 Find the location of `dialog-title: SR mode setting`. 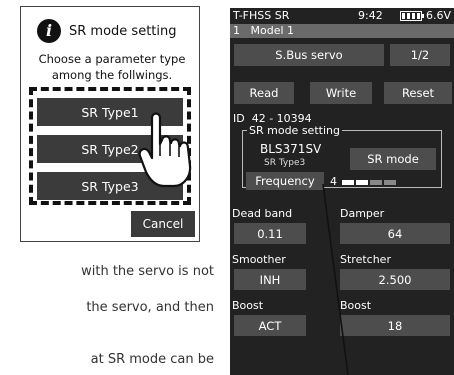

dialog-title: SR mode setting is located at coordinates (123, 31).